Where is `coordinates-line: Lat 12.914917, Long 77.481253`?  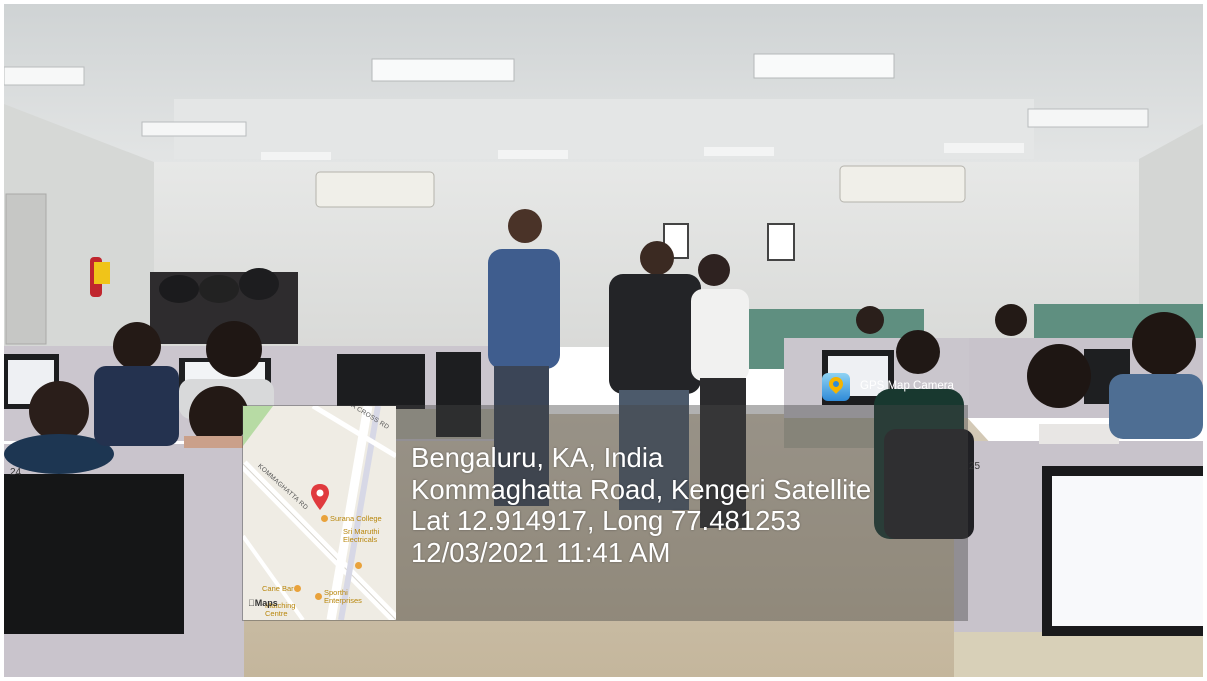 coordinates-line: Lat 12.914917, Long 77.481253 is located at coordinates (606, 520).